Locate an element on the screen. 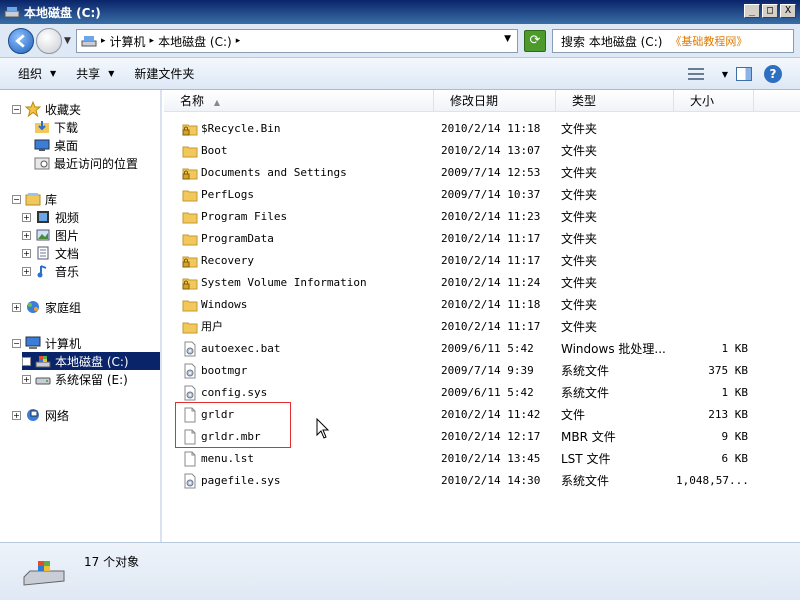 The width and height of the screenshot is (800, 600). file-name: Boot is located at coordinates (214, 150).